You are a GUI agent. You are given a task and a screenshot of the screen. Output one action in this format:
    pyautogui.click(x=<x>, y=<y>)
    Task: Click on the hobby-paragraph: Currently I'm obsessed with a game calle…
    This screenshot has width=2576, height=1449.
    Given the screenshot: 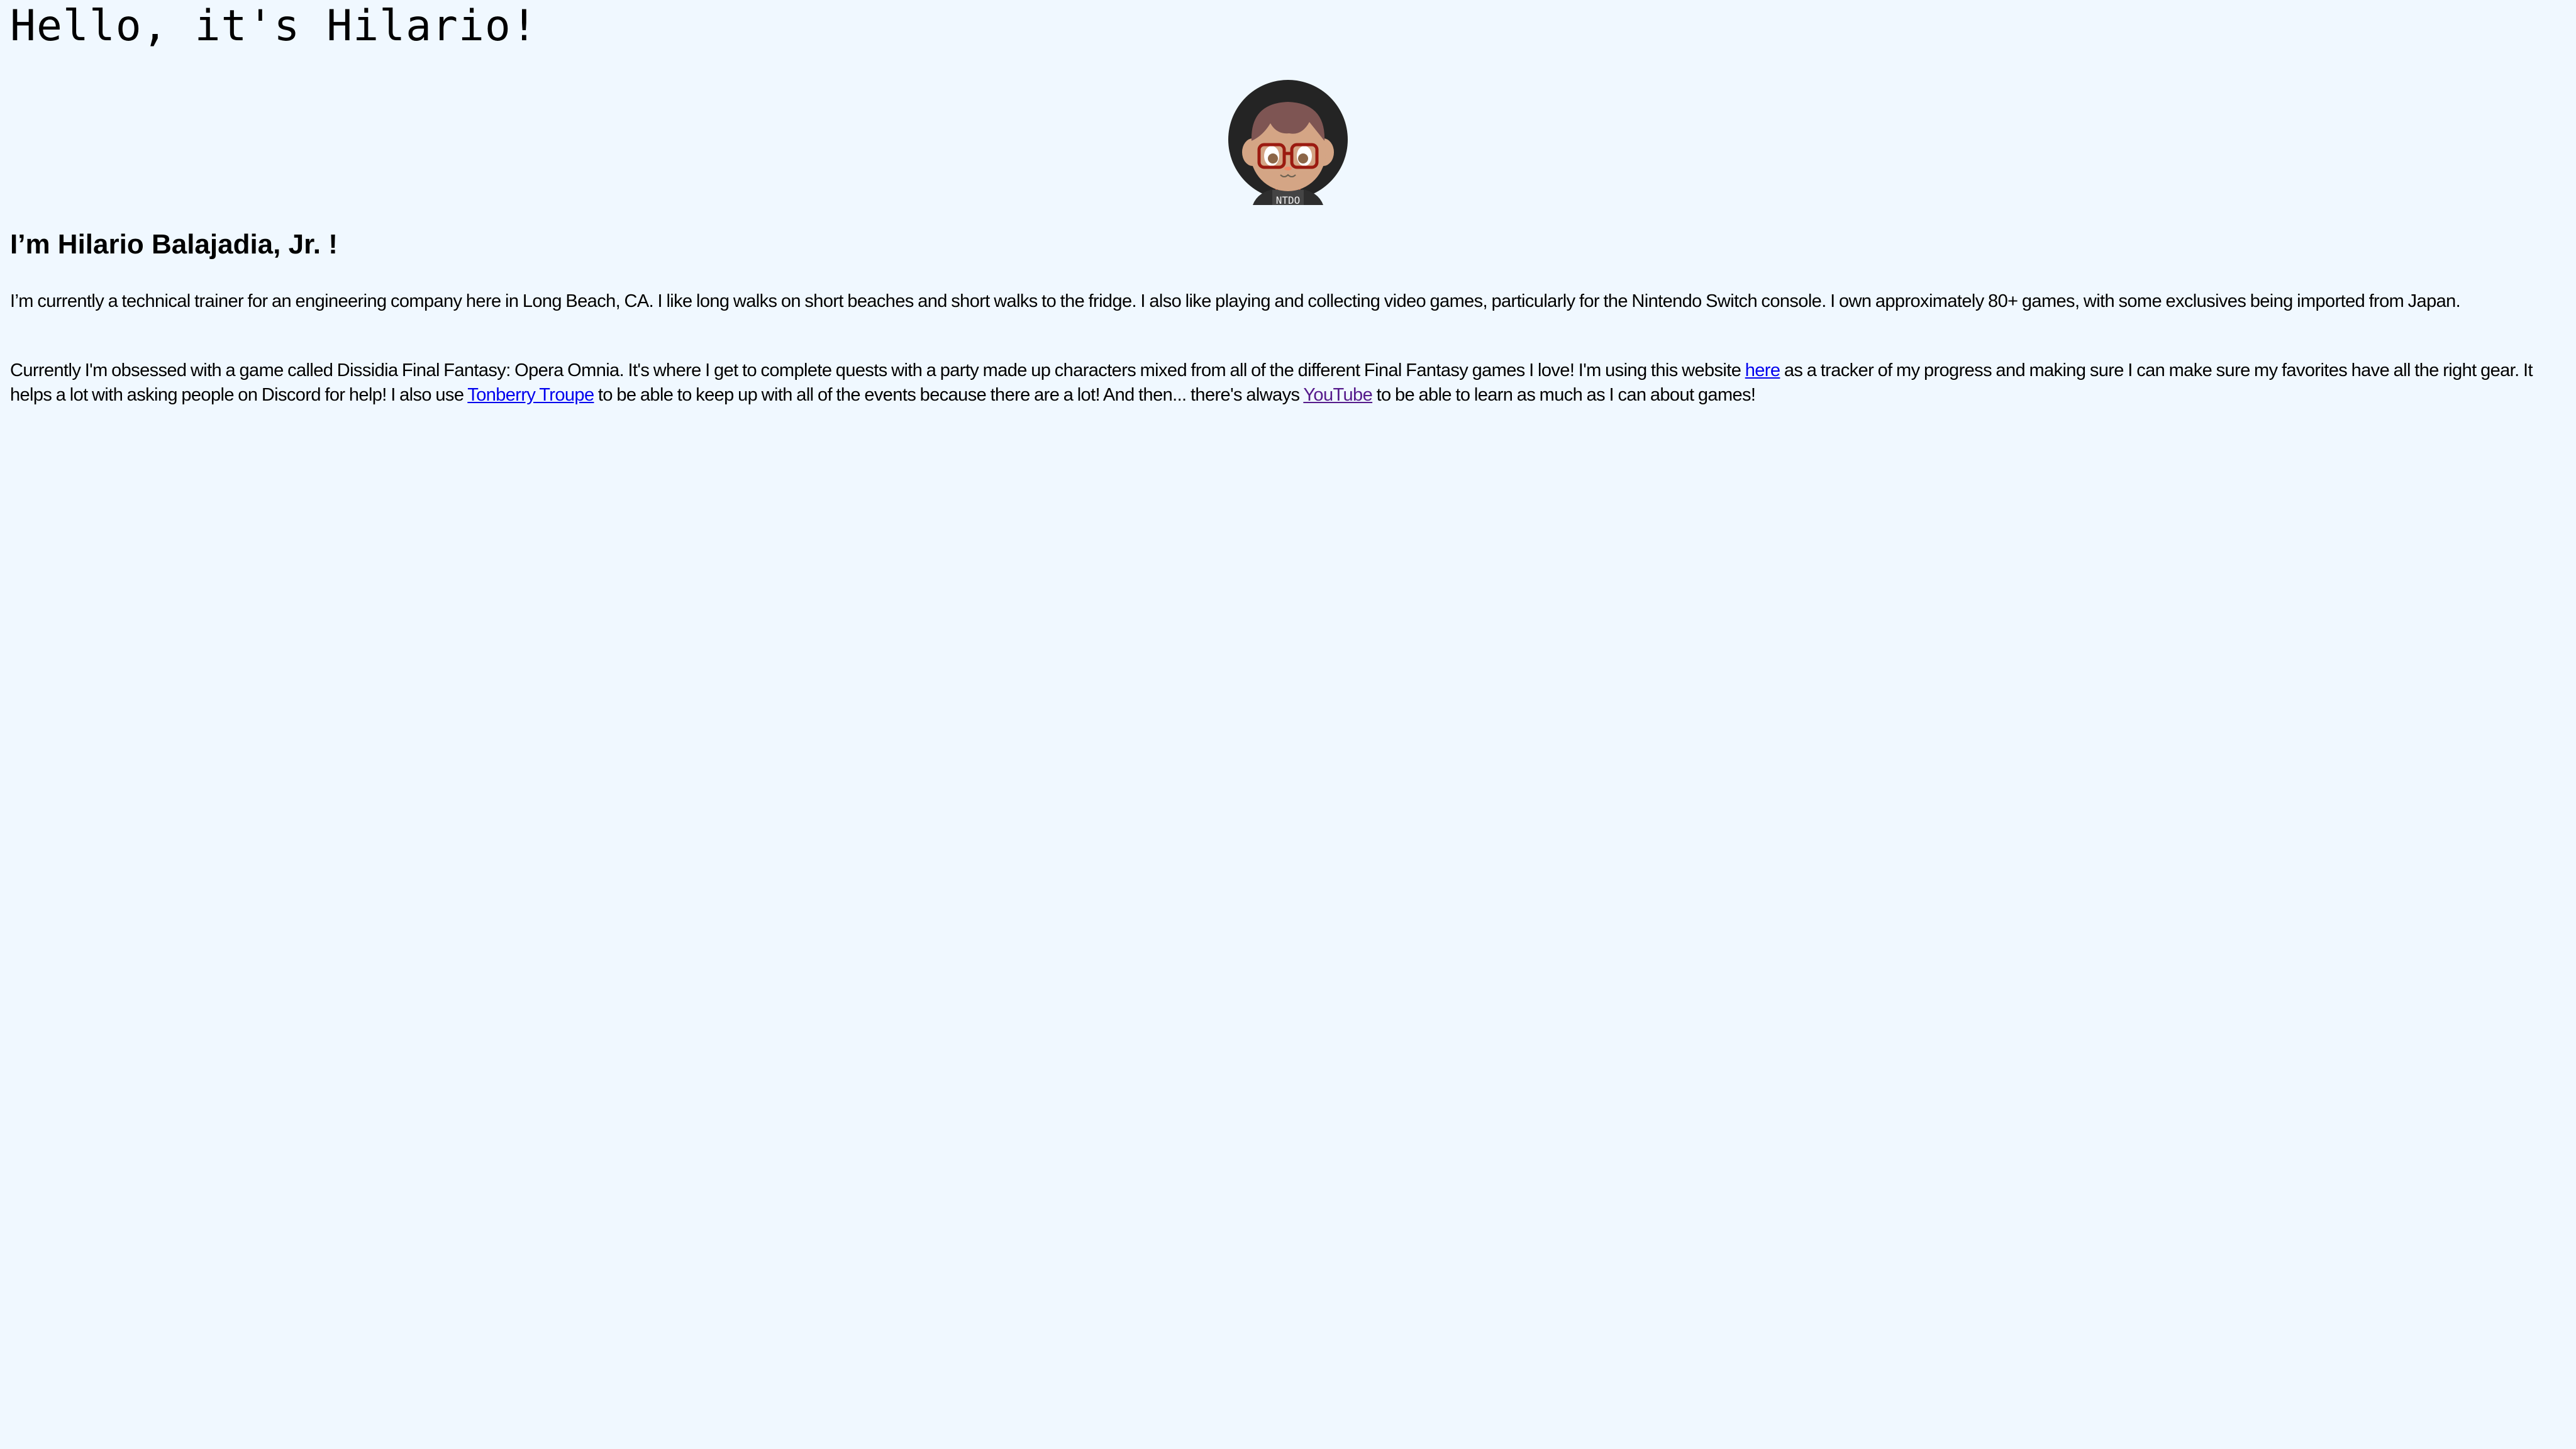 What is the action you would take?
    pyautogui.click(x=1288, y=383)
    